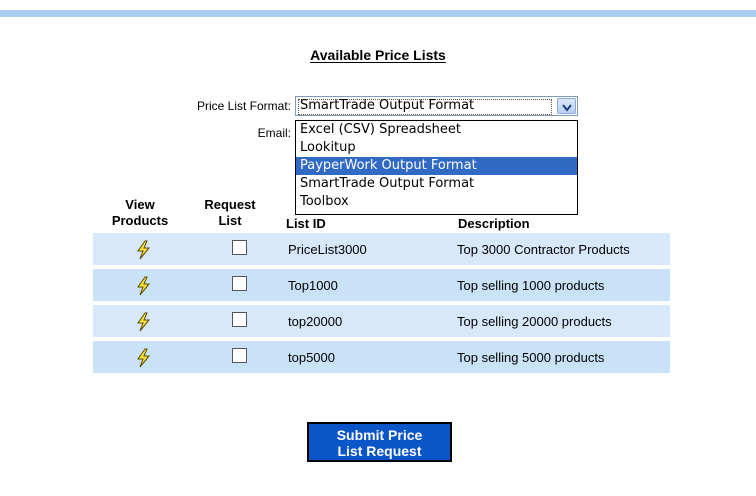  What do you see at coordinates (378, 55) in the screenshot?
I see `page-title: Available Price Lists` at bounding box center [378, 55].